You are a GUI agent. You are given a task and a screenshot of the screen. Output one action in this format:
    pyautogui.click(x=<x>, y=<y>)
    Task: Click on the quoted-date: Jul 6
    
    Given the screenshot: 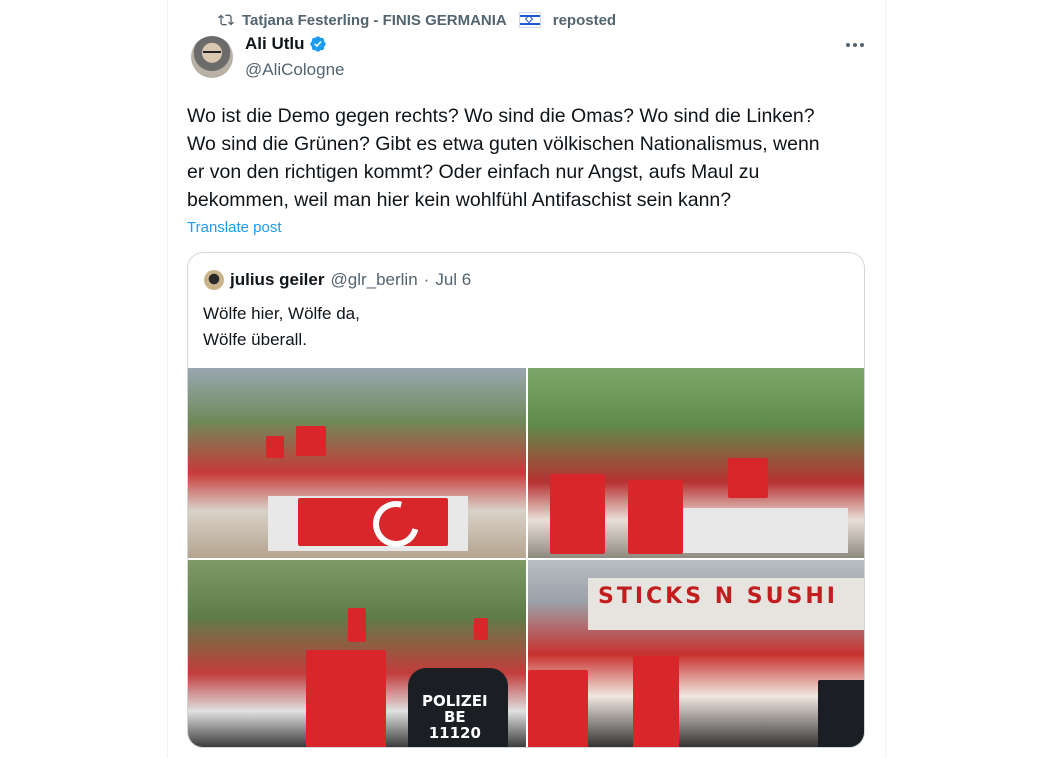 What is the action you would take?
    pyautogui.click(x=453, y=280)
    